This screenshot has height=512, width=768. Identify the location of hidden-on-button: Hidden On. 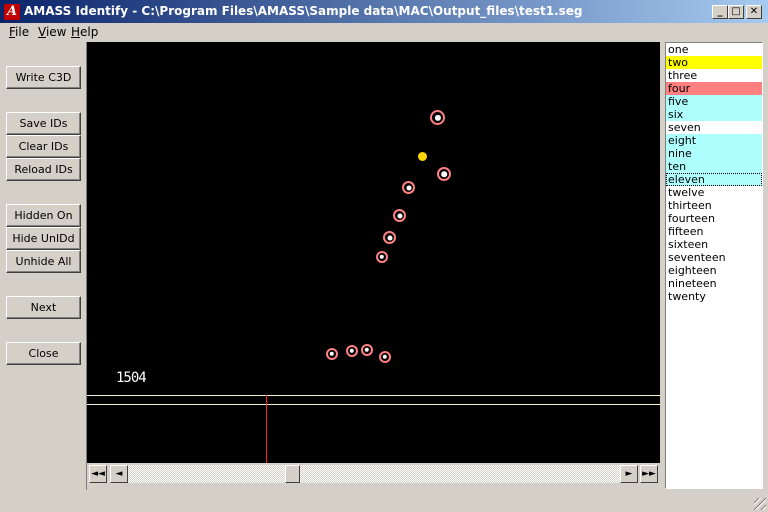
(43, 215).